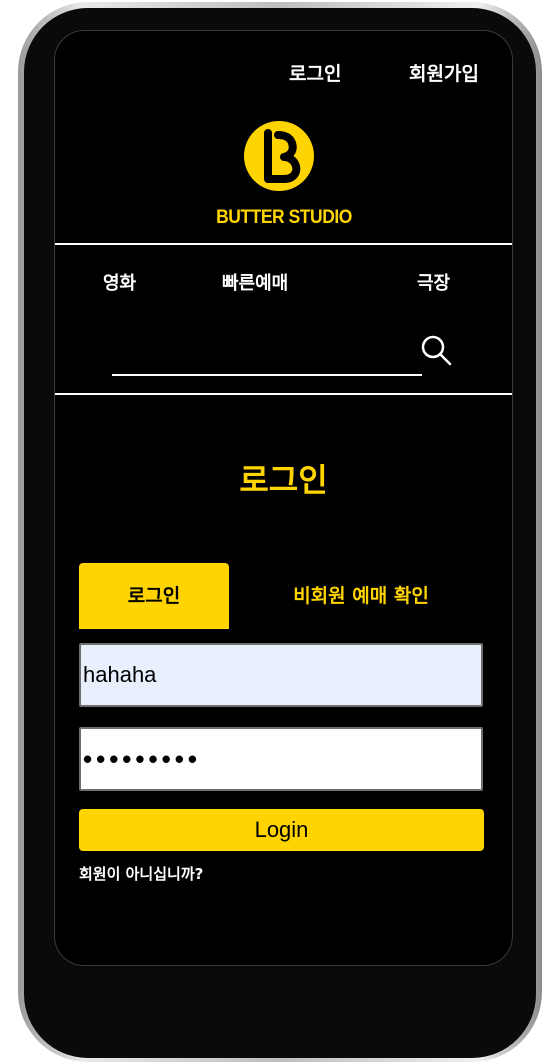 The width and height of the screenshot is (551, 1062). I want to click on password-field, so click(281, 759).